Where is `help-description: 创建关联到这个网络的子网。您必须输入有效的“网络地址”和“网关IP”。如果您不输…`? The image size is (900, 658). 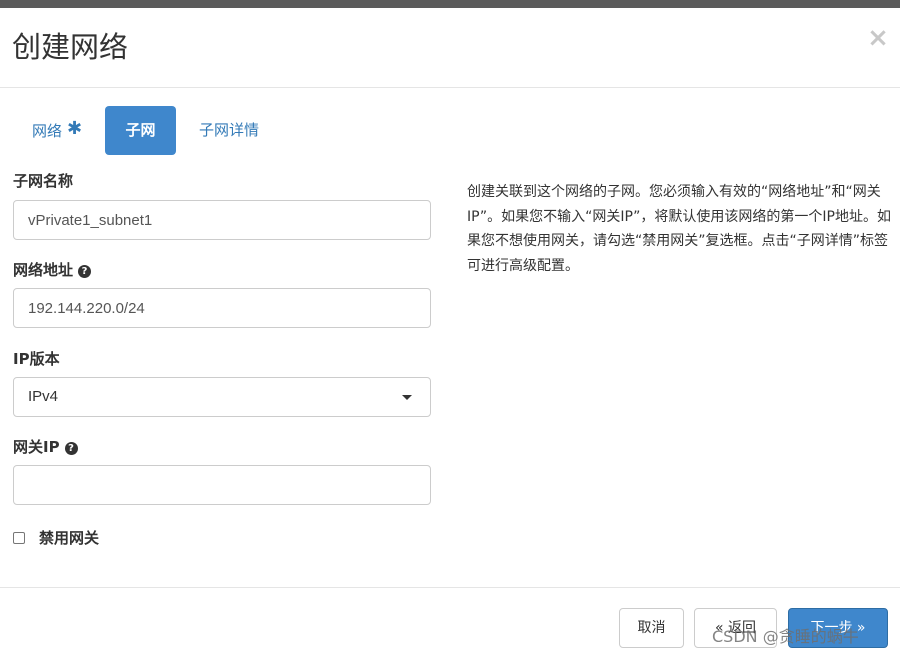 help-description: 创建关联到这个网络的子网。您必须输入有效的“网络地址”和“网关IP”。如果您不输… is located at coordinates (679, 229).